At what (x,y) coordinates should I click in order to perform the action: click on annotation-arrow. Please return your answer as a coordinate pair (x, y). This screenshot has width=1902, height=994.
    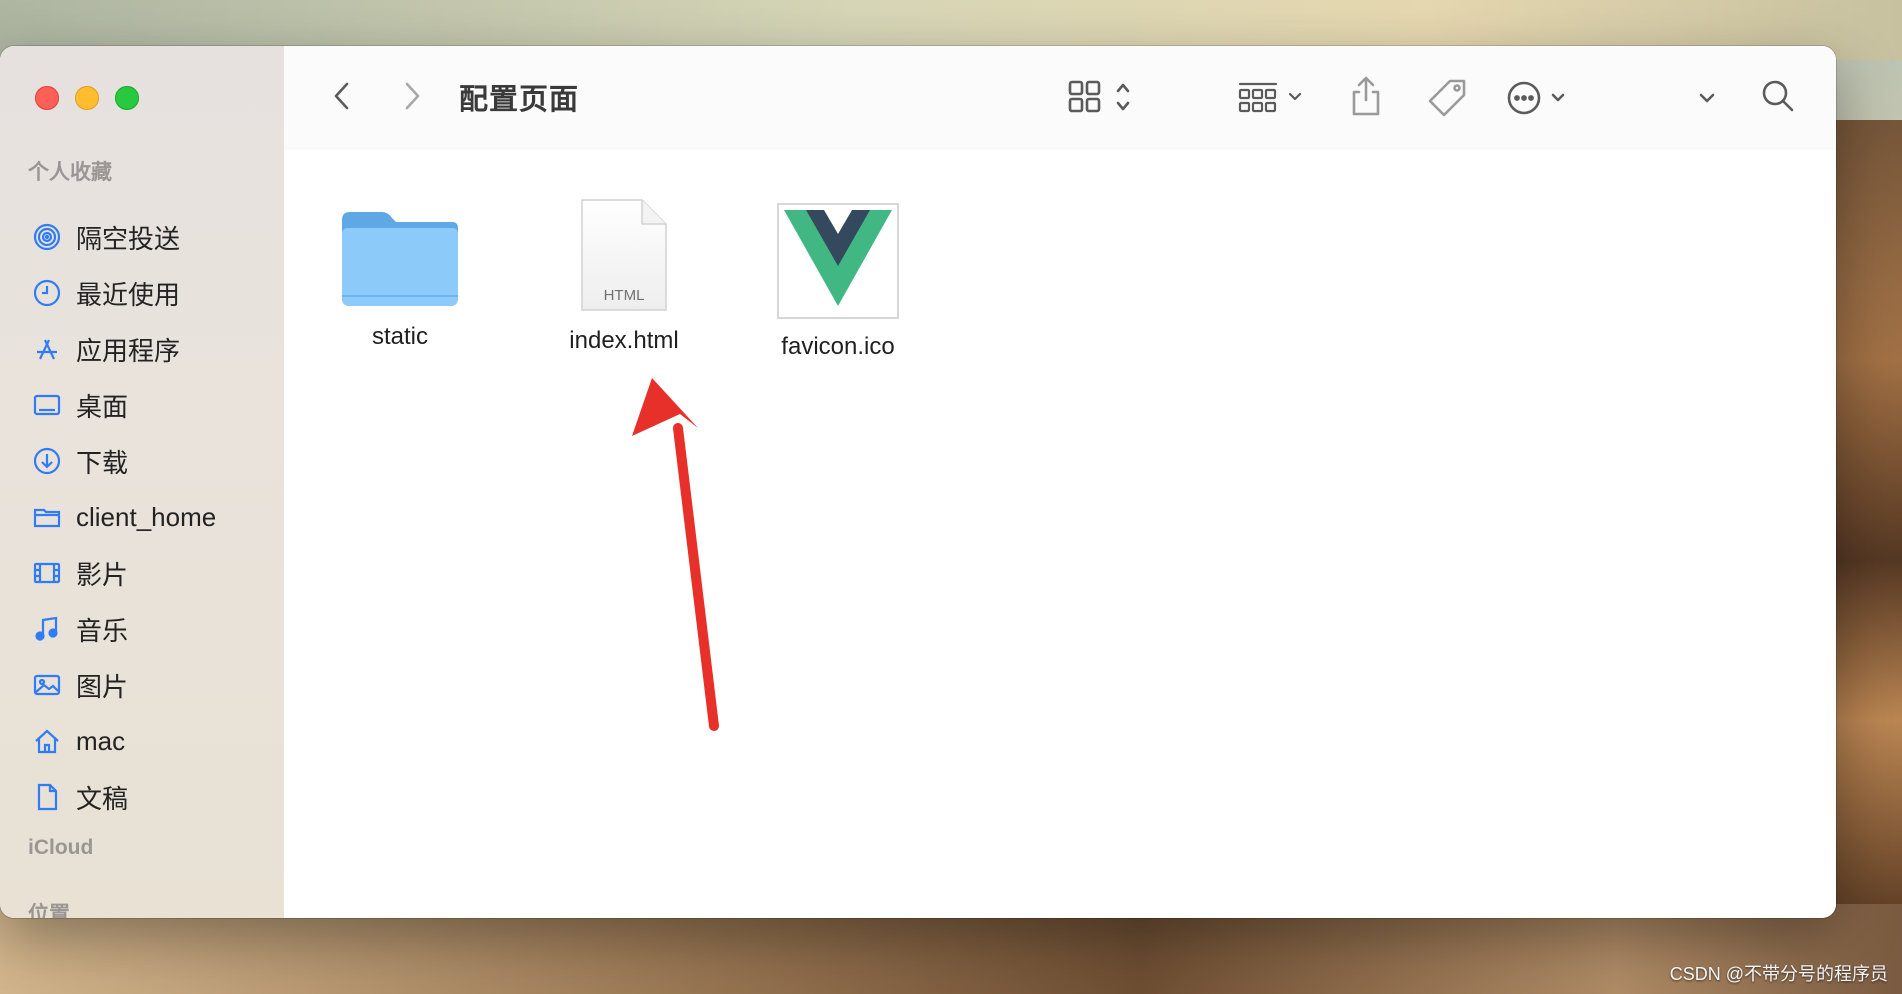
    Looking at the image, I should click on (675, 554).